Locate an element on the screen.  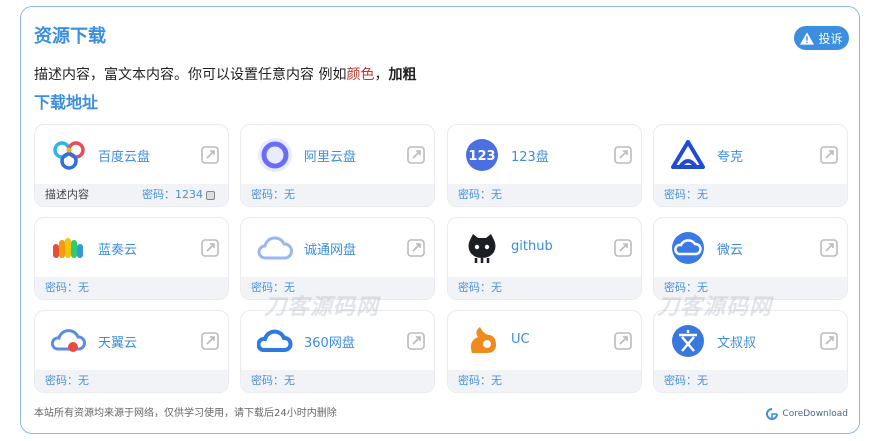
password-text: 密码：1234 is located at coordinates (172, 194).